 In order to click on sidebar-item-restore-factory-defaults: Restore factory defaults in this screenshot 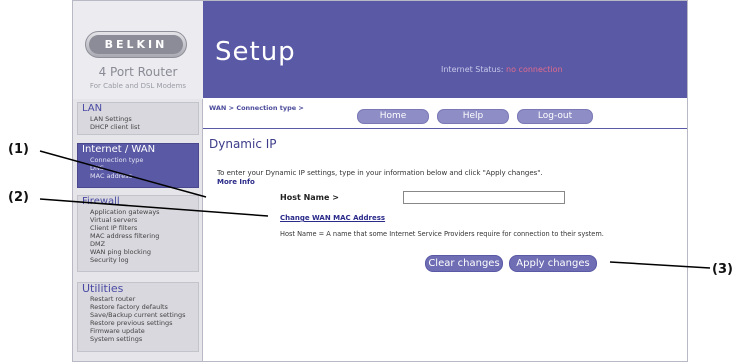, I will do `click(138, 307)`.